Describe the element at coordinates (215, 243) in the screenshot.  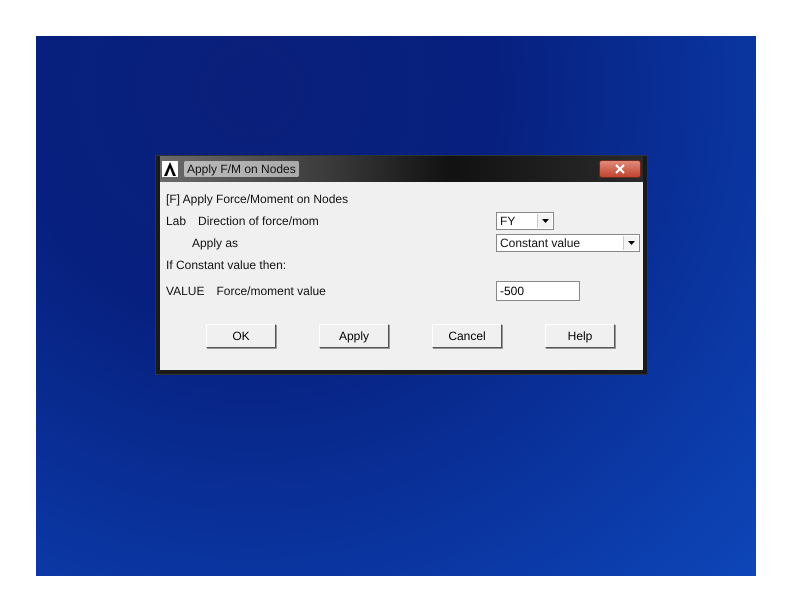
I see `field-label: Apply as` at that location.